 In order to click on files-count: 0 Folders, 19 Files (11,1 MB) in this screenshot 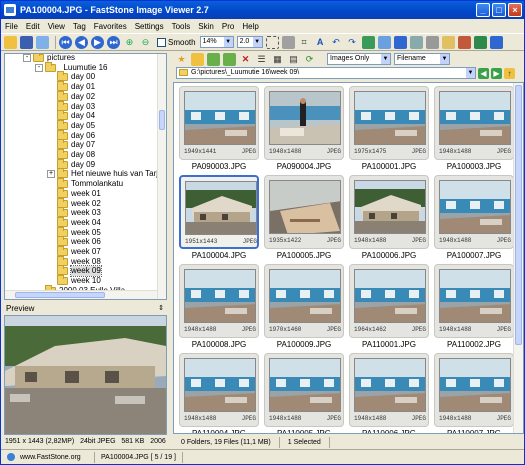, I will do `click(226, 442)`.